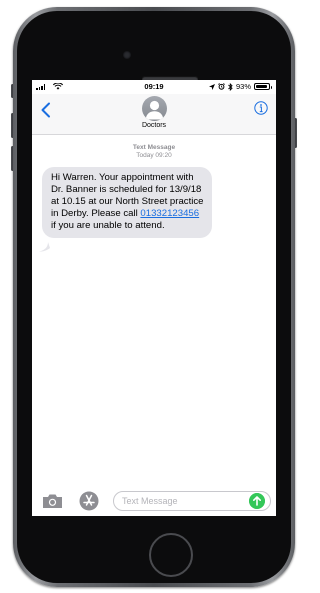 This screenshot has width=320, height=593. I want to click on send-arrow-icon, so click(257, 501).